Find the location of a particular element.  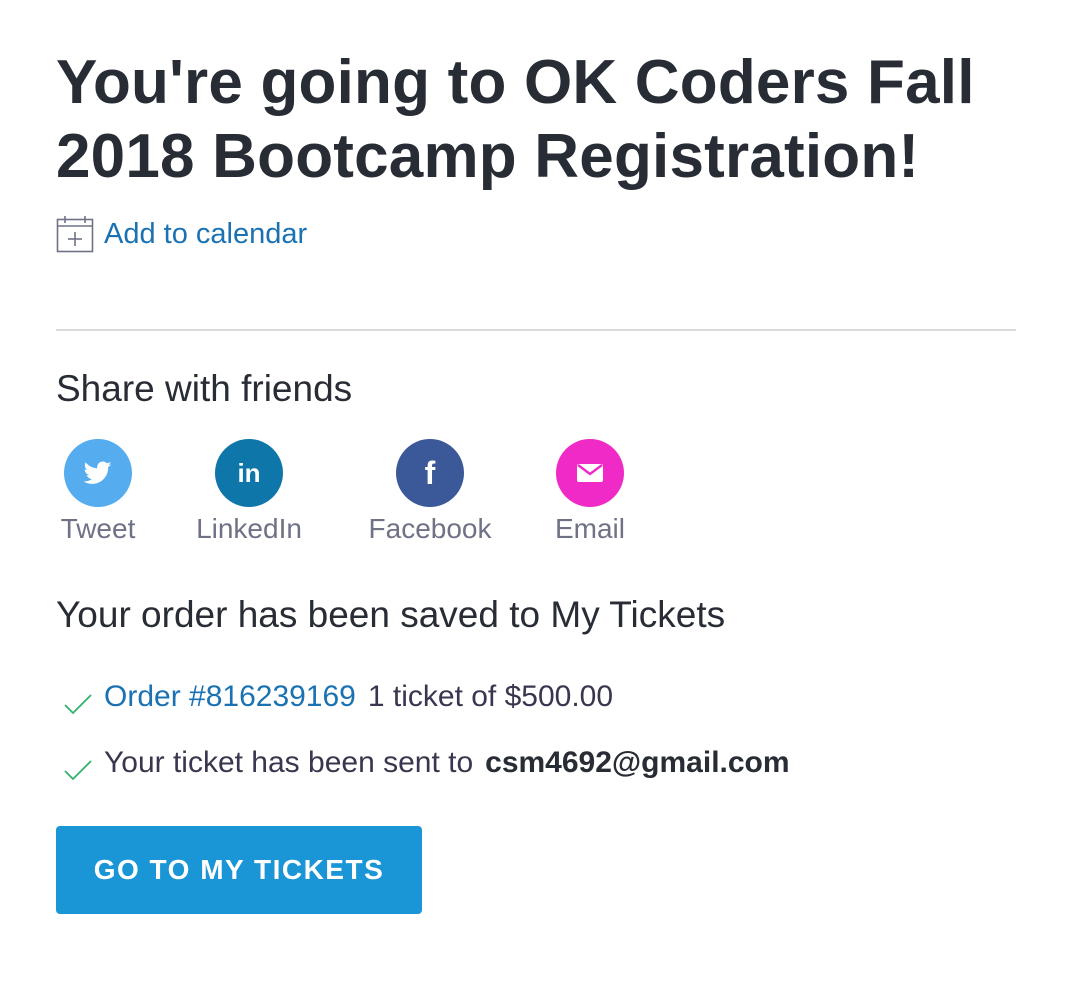

twitter-icon is located at coordinates (98, 473).